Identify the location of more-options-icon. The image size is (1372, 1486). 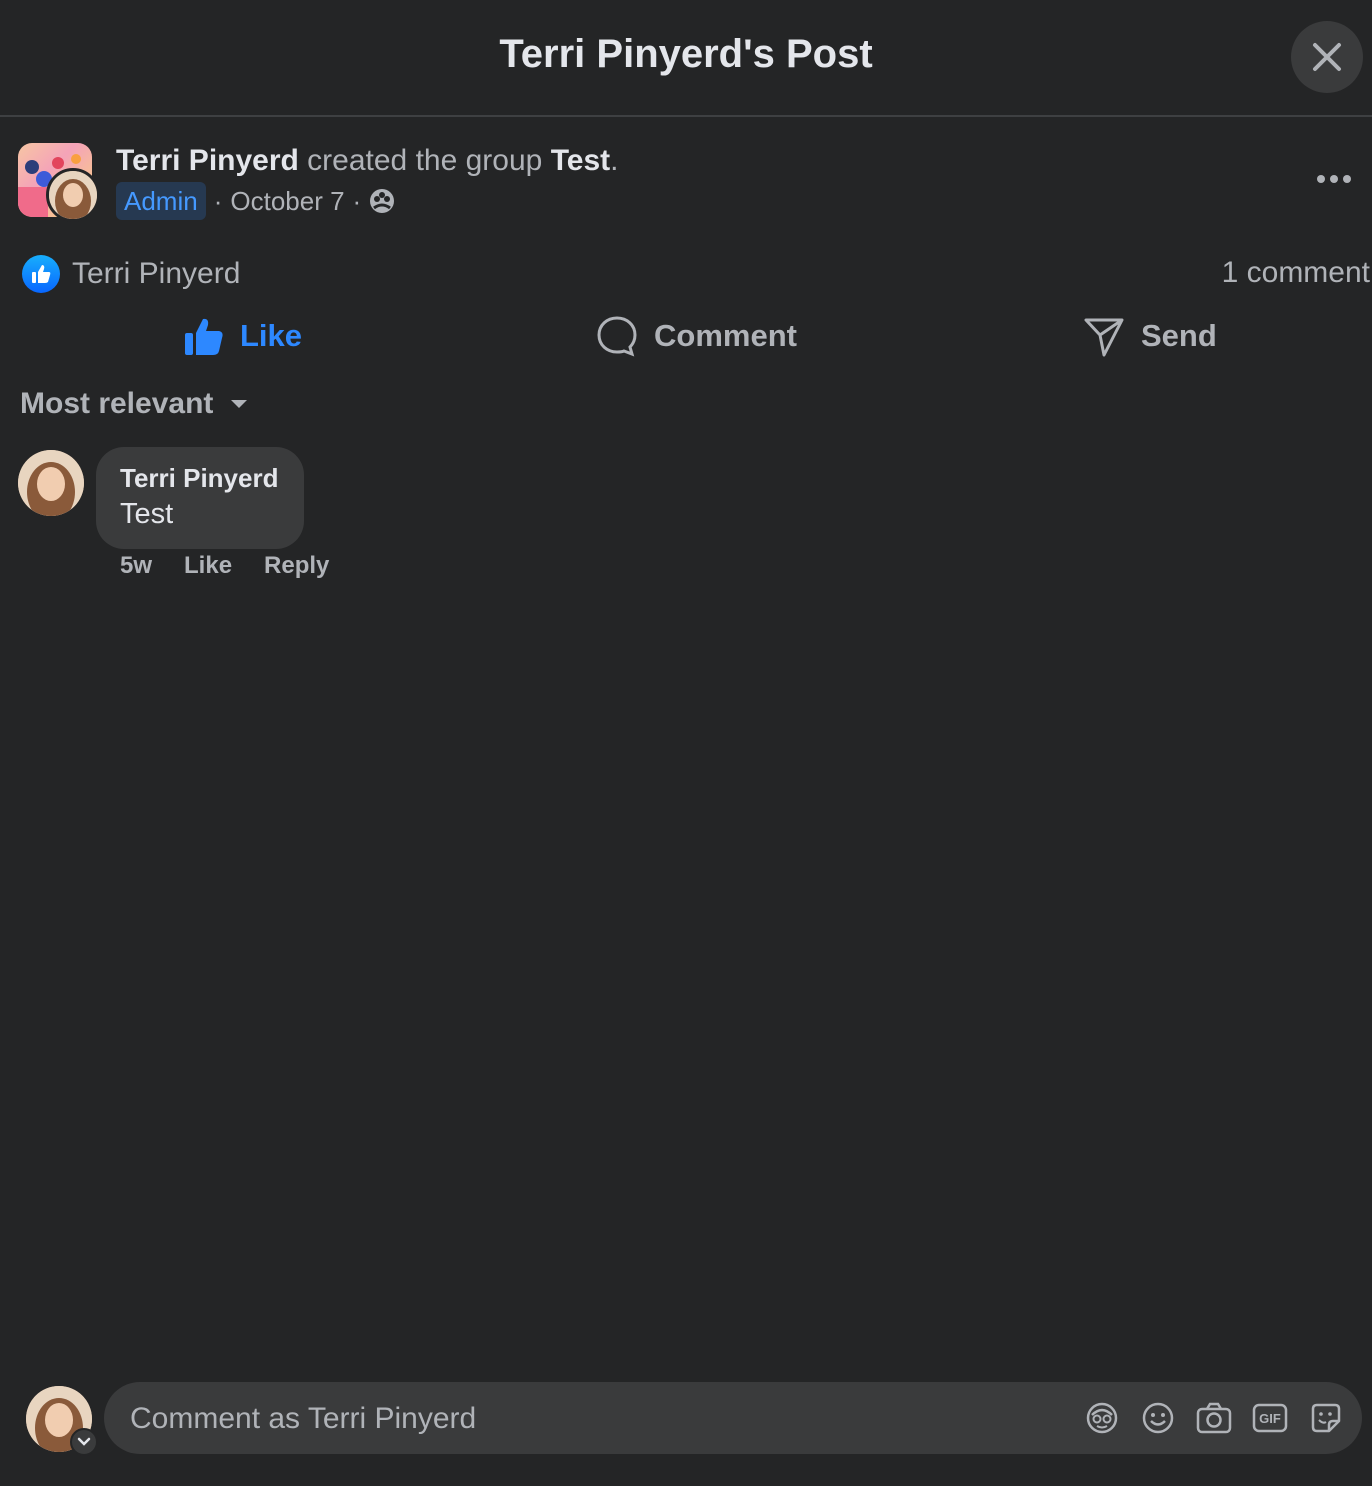
(1334, 179).